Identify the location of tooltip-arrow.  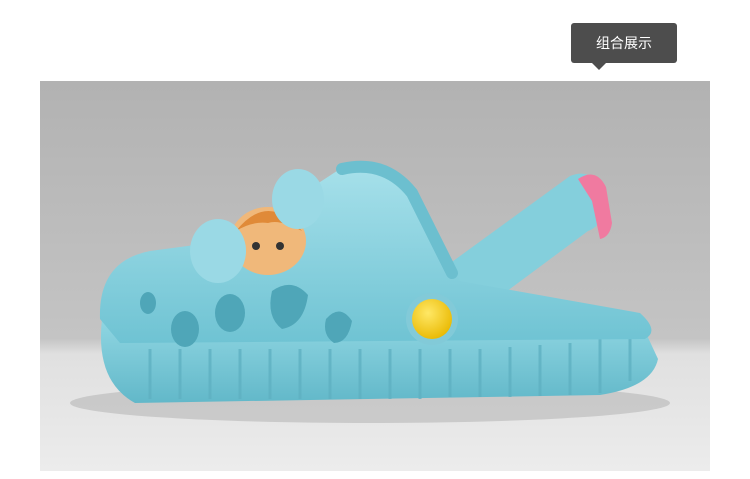
(599, 66).